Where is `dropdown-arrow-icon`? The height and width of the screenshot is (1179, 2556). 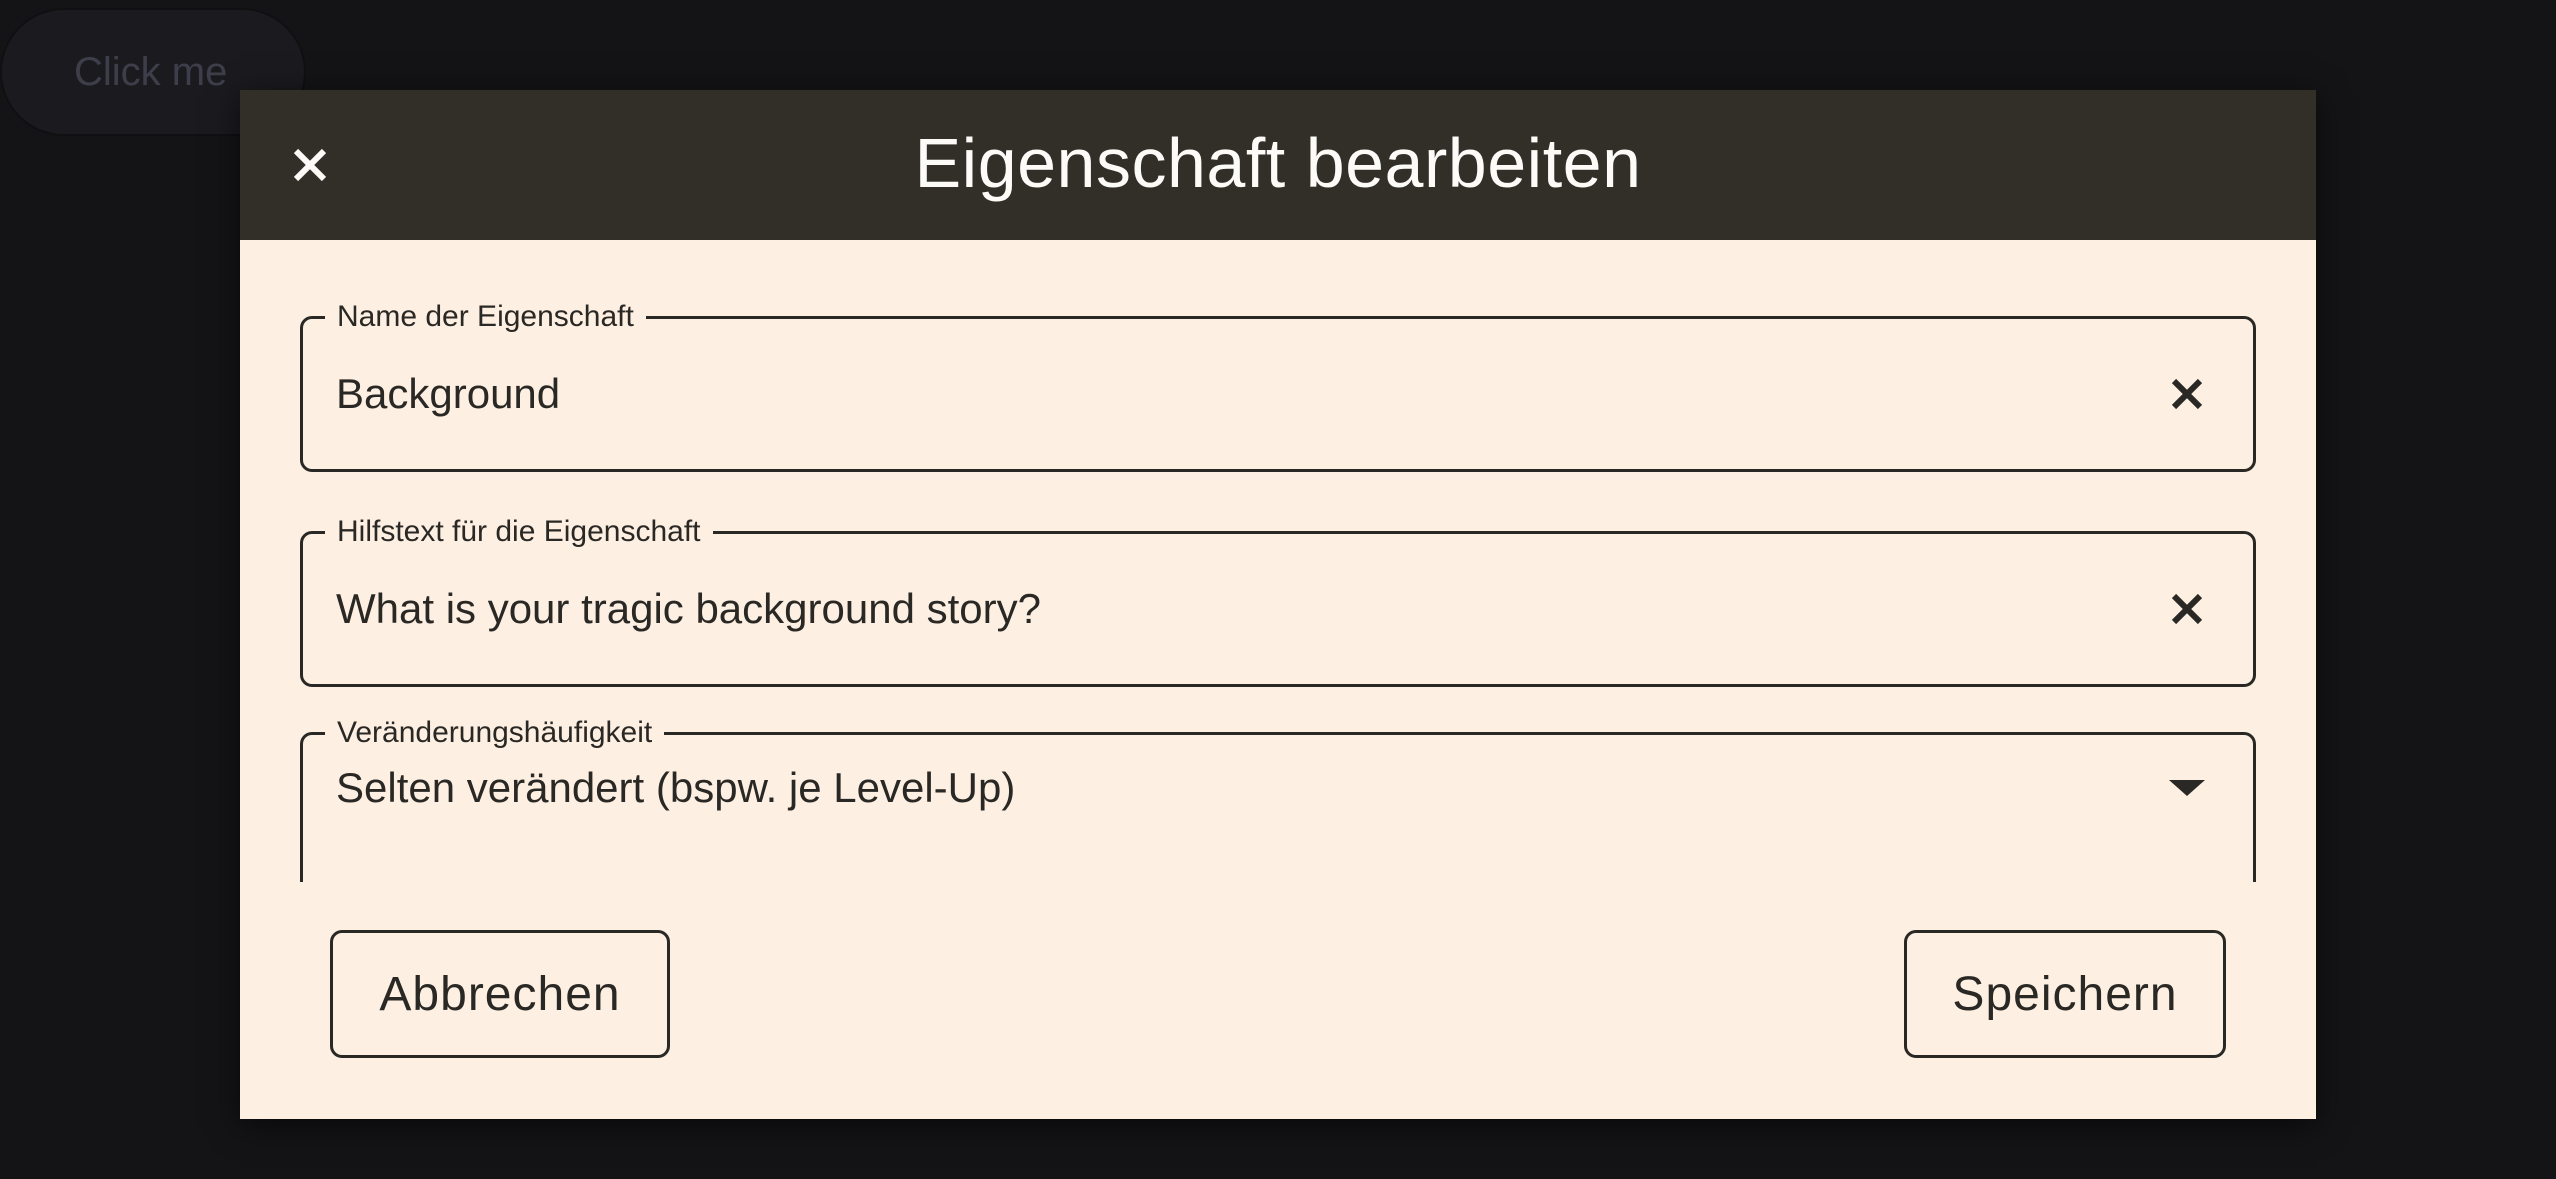 dropdown-arrow-icon is located at coordinates (2187, 788).